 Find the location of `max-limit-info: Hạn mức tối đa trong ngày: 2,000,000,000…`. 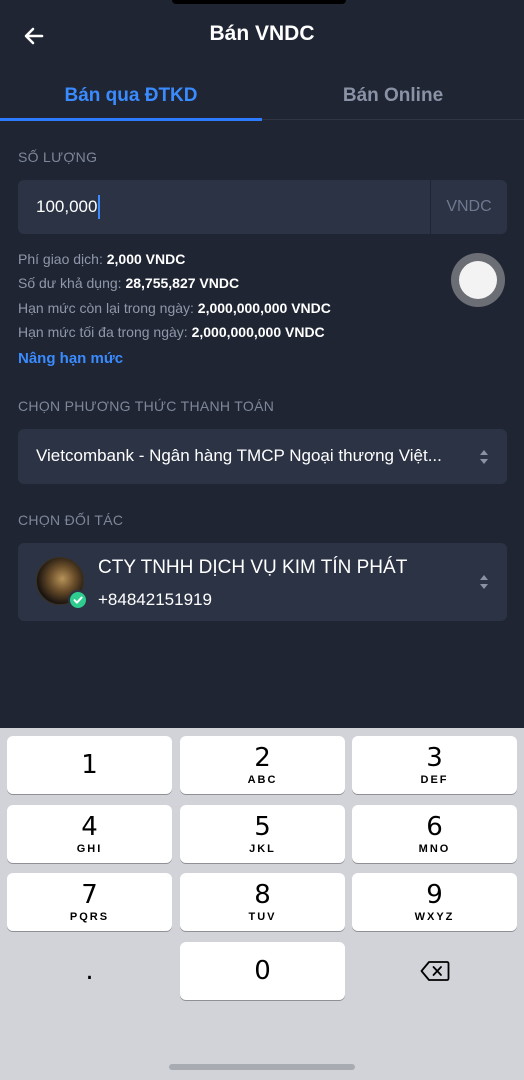

max-limit-info: Hạn mức tối đa trong ngày: 2,000,000,000… is located at coordinates (171, 332).